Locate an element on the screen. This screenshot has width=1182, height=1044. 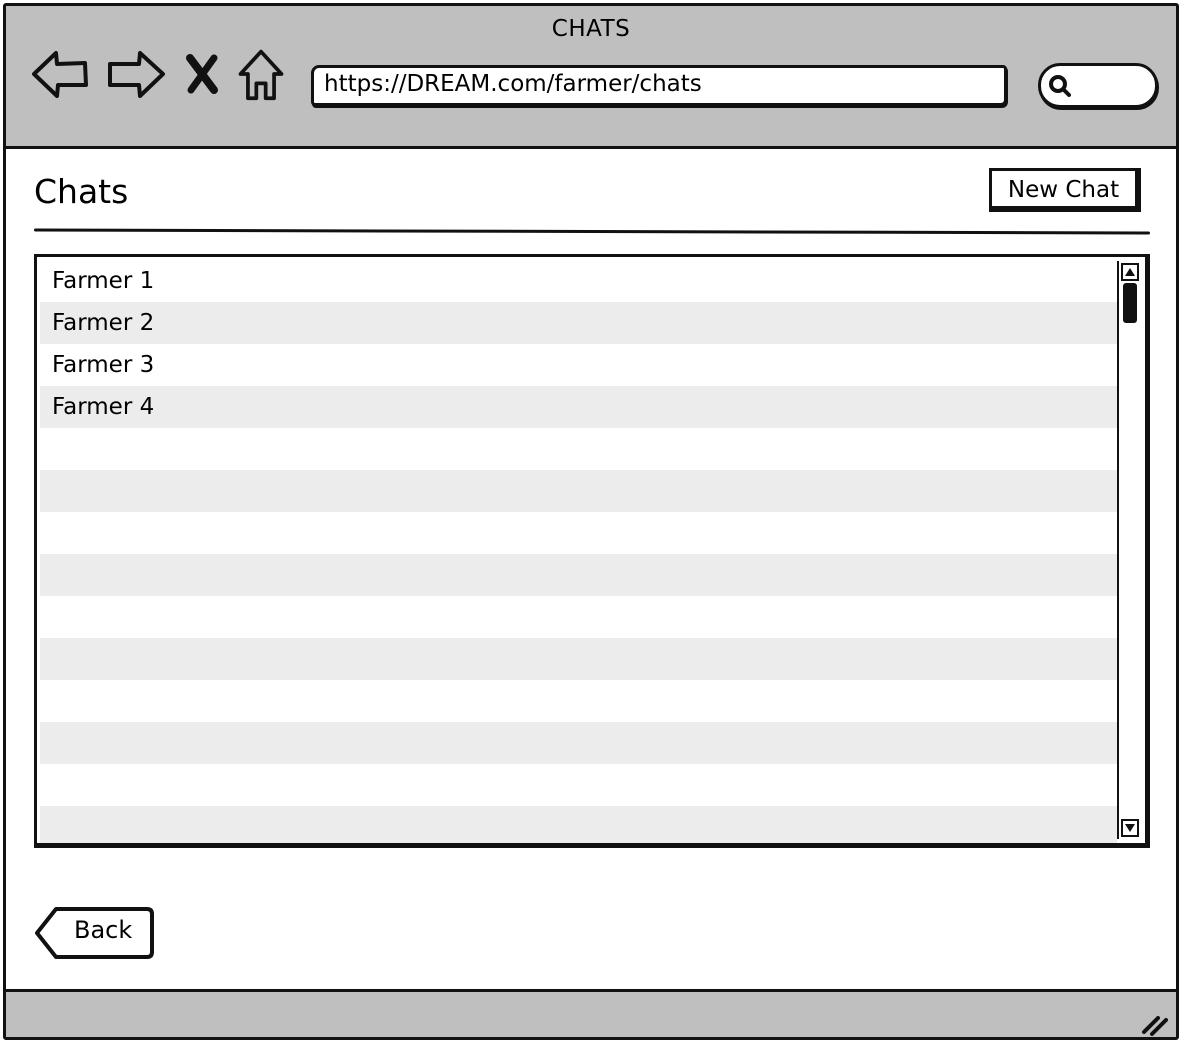
stop-button is located at coordinates (203, 74).